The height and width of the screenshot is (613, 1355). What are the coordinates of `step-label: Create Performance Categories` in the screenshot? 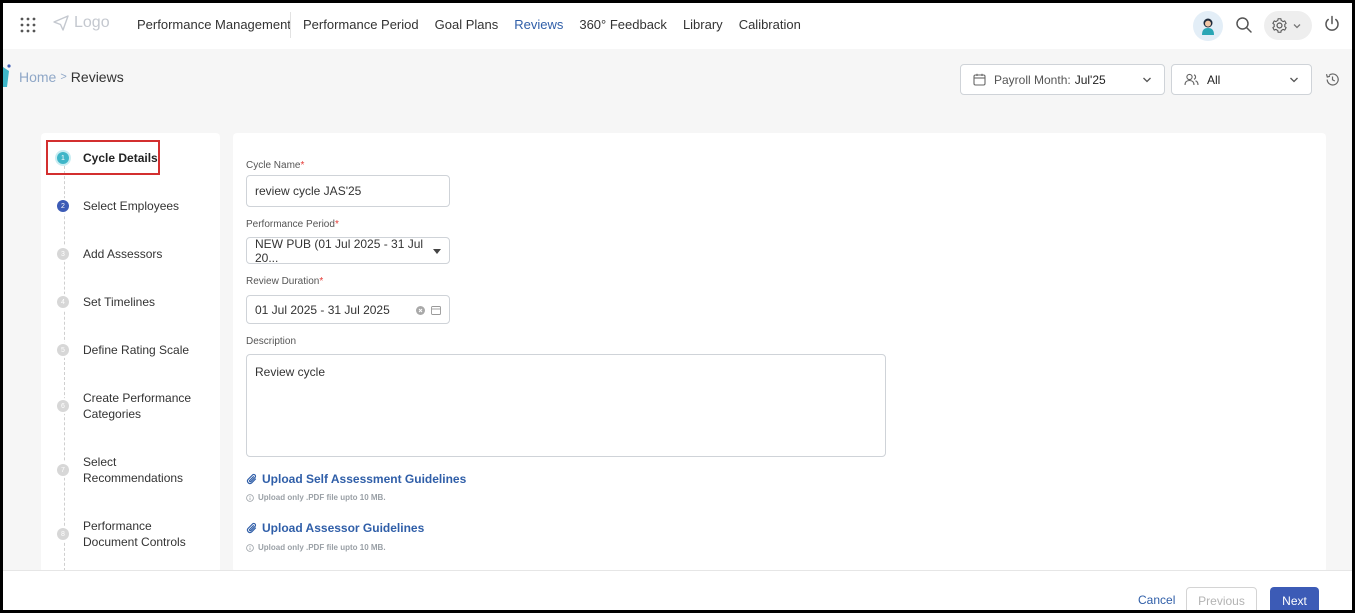 It's located at (137, 406).